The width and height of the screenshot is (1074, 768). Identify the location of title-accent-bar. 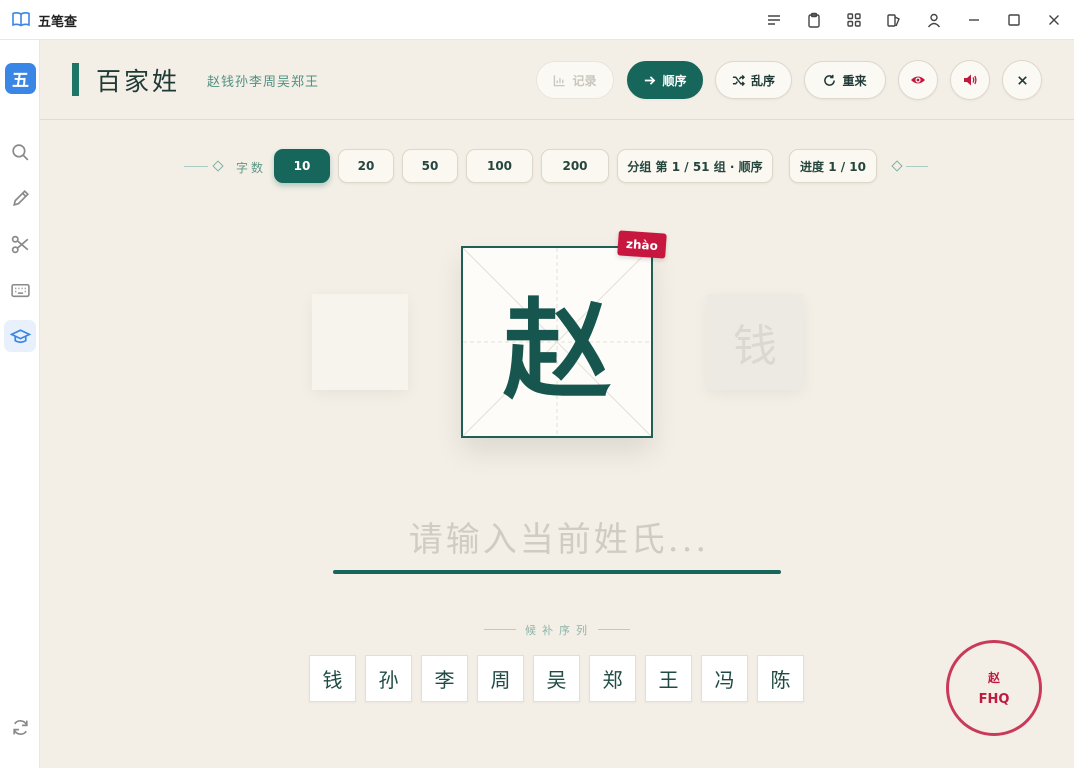
(75, 79).